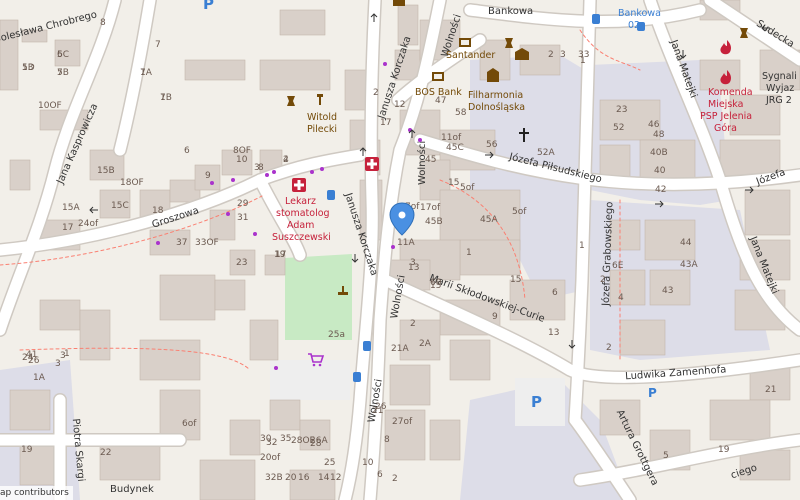 The height and width of the screenshot is (500, 800). I want to click on poi-witold-label-1: Witold, so click(322, 117).